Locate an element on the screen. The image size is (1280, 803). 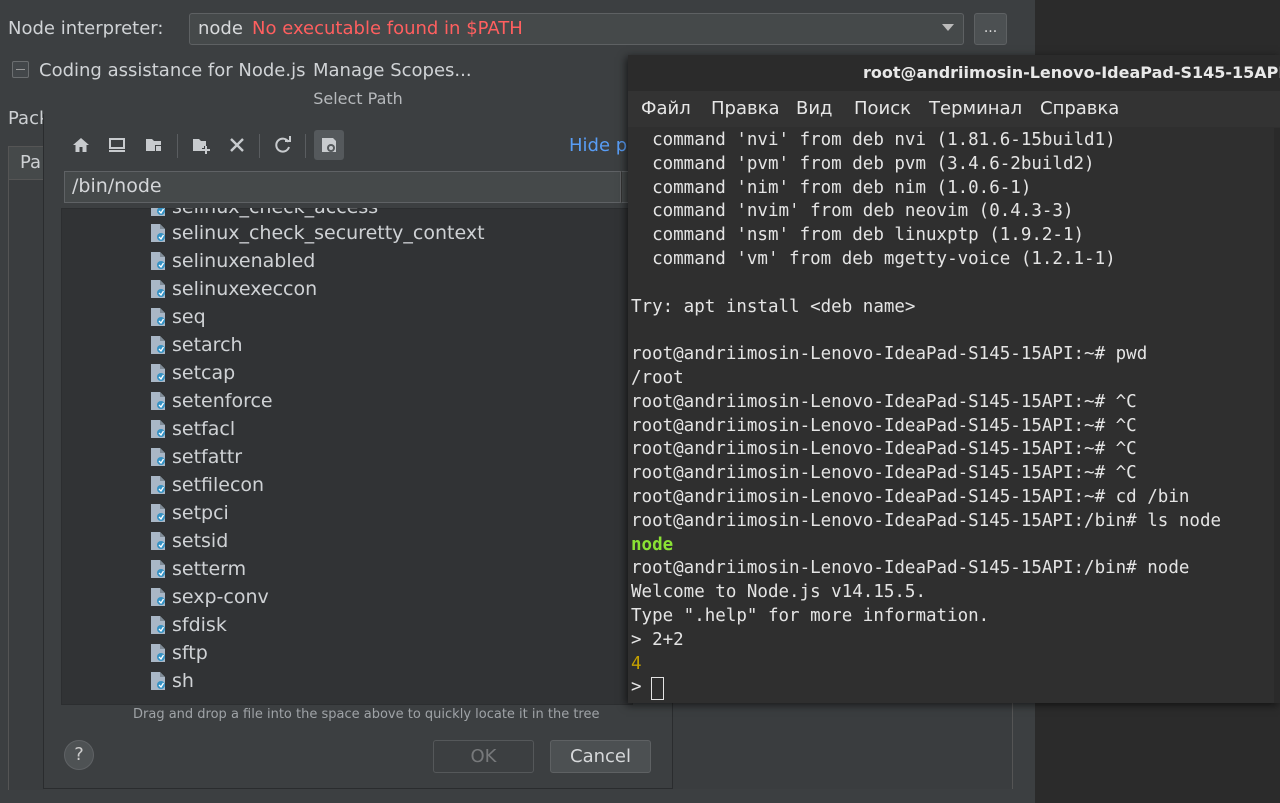
tree-item-name: setarch is located at coordinates (207, 345).